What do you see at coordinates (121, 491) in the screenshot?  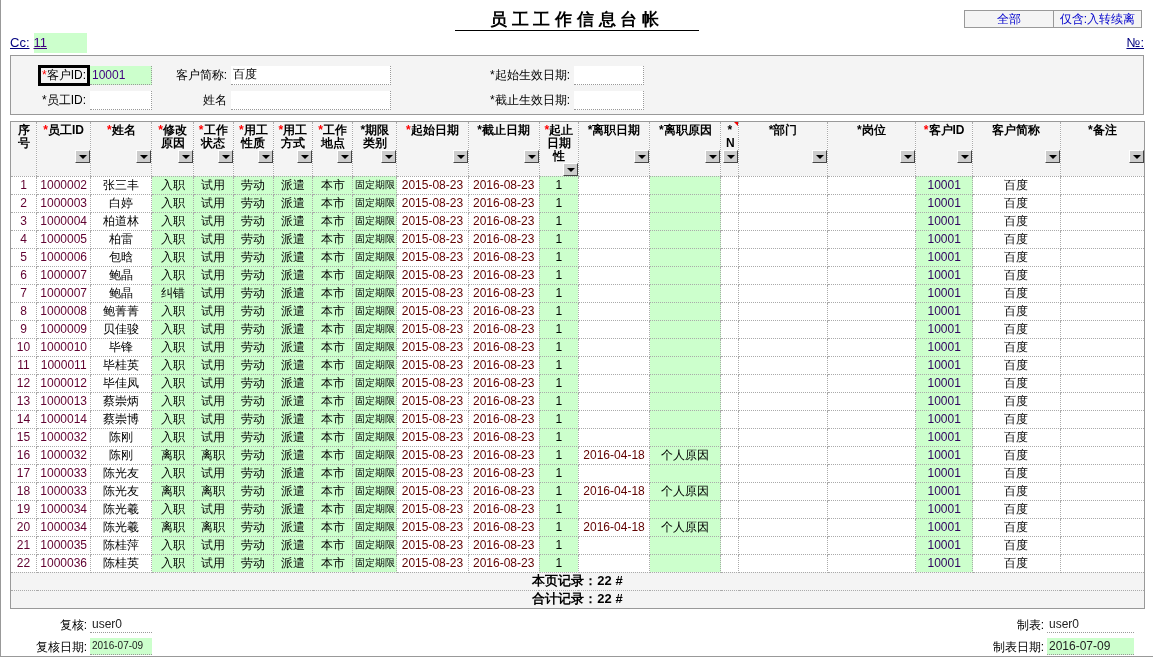 I see `table-cell: 陈光友` at bounding box center [121, 491].